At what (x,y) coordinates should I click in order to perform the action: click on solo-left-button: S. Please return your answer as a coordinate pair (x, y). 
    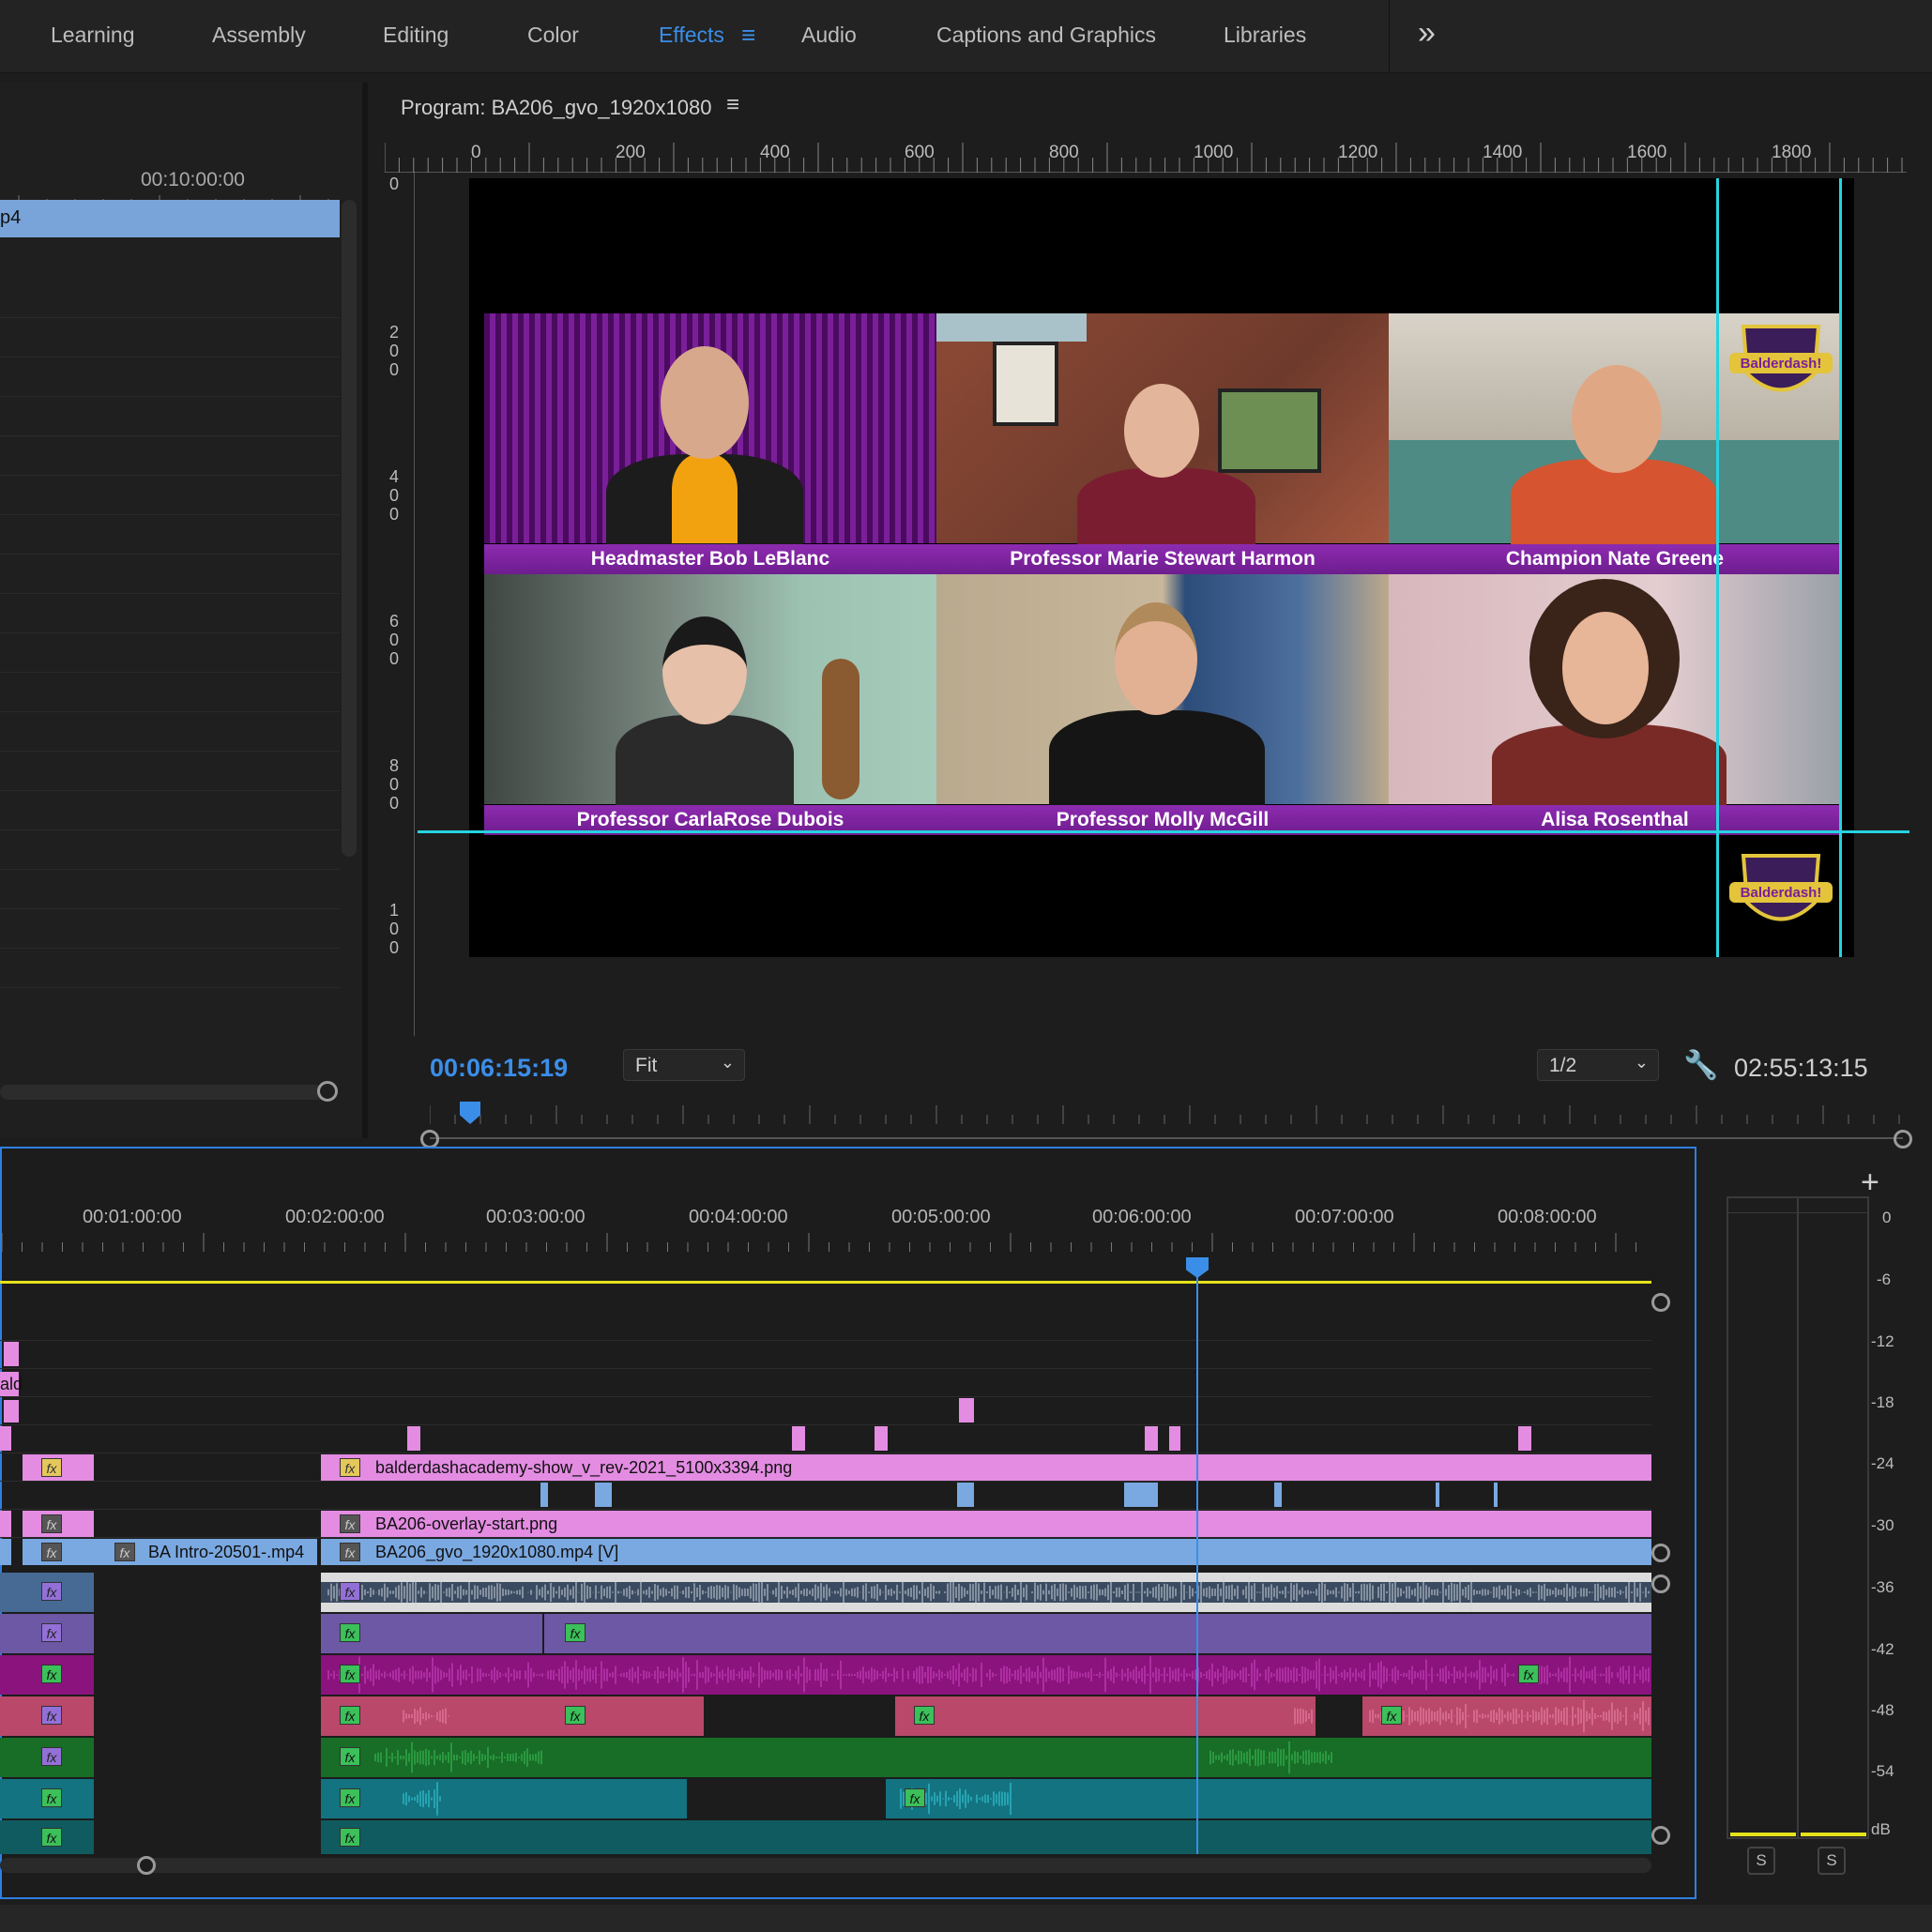
    Looking at the image, I should click on (1761, 1861).